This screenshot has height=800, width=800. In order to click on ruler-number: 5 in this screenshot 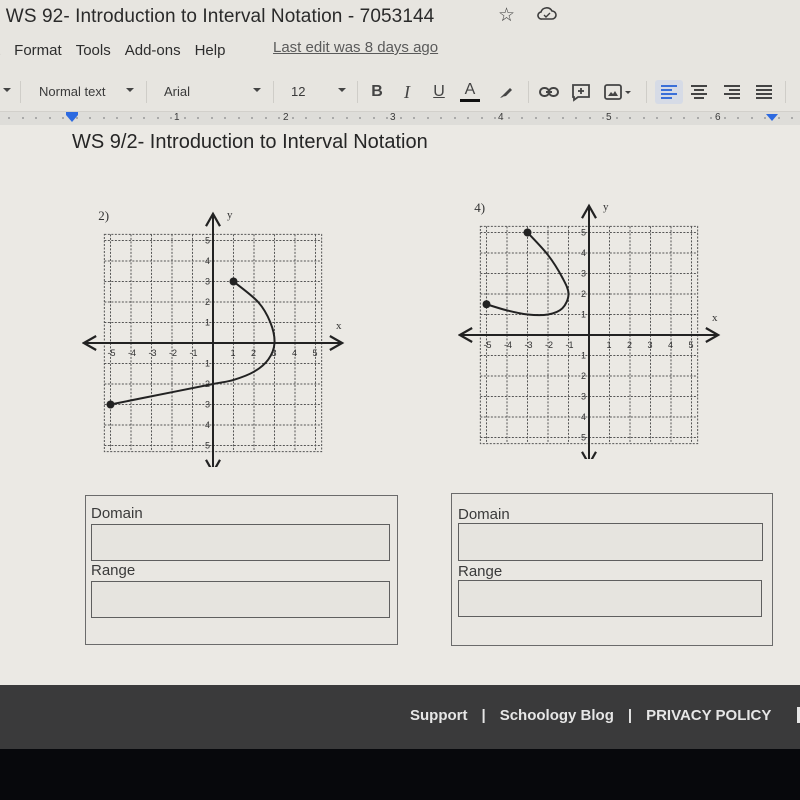, I will do `click(609, 117)`.